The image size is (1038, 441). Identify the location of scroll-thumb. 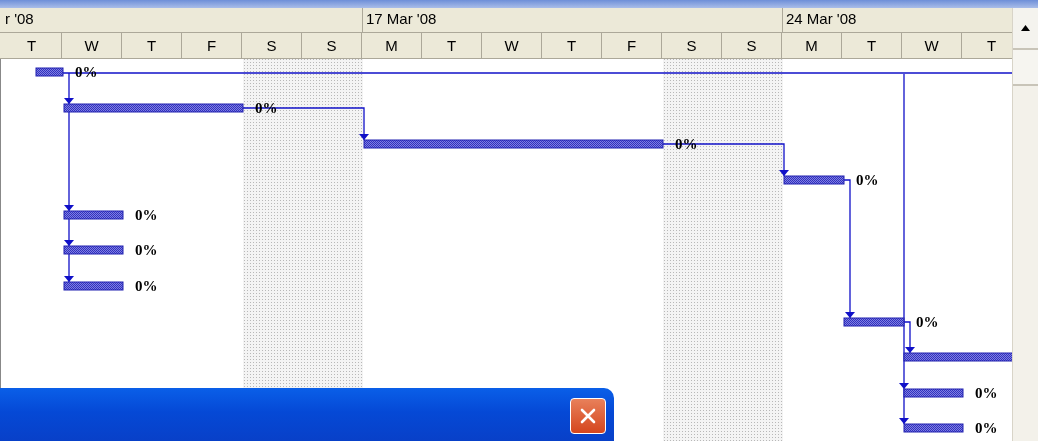
(1025, 67).